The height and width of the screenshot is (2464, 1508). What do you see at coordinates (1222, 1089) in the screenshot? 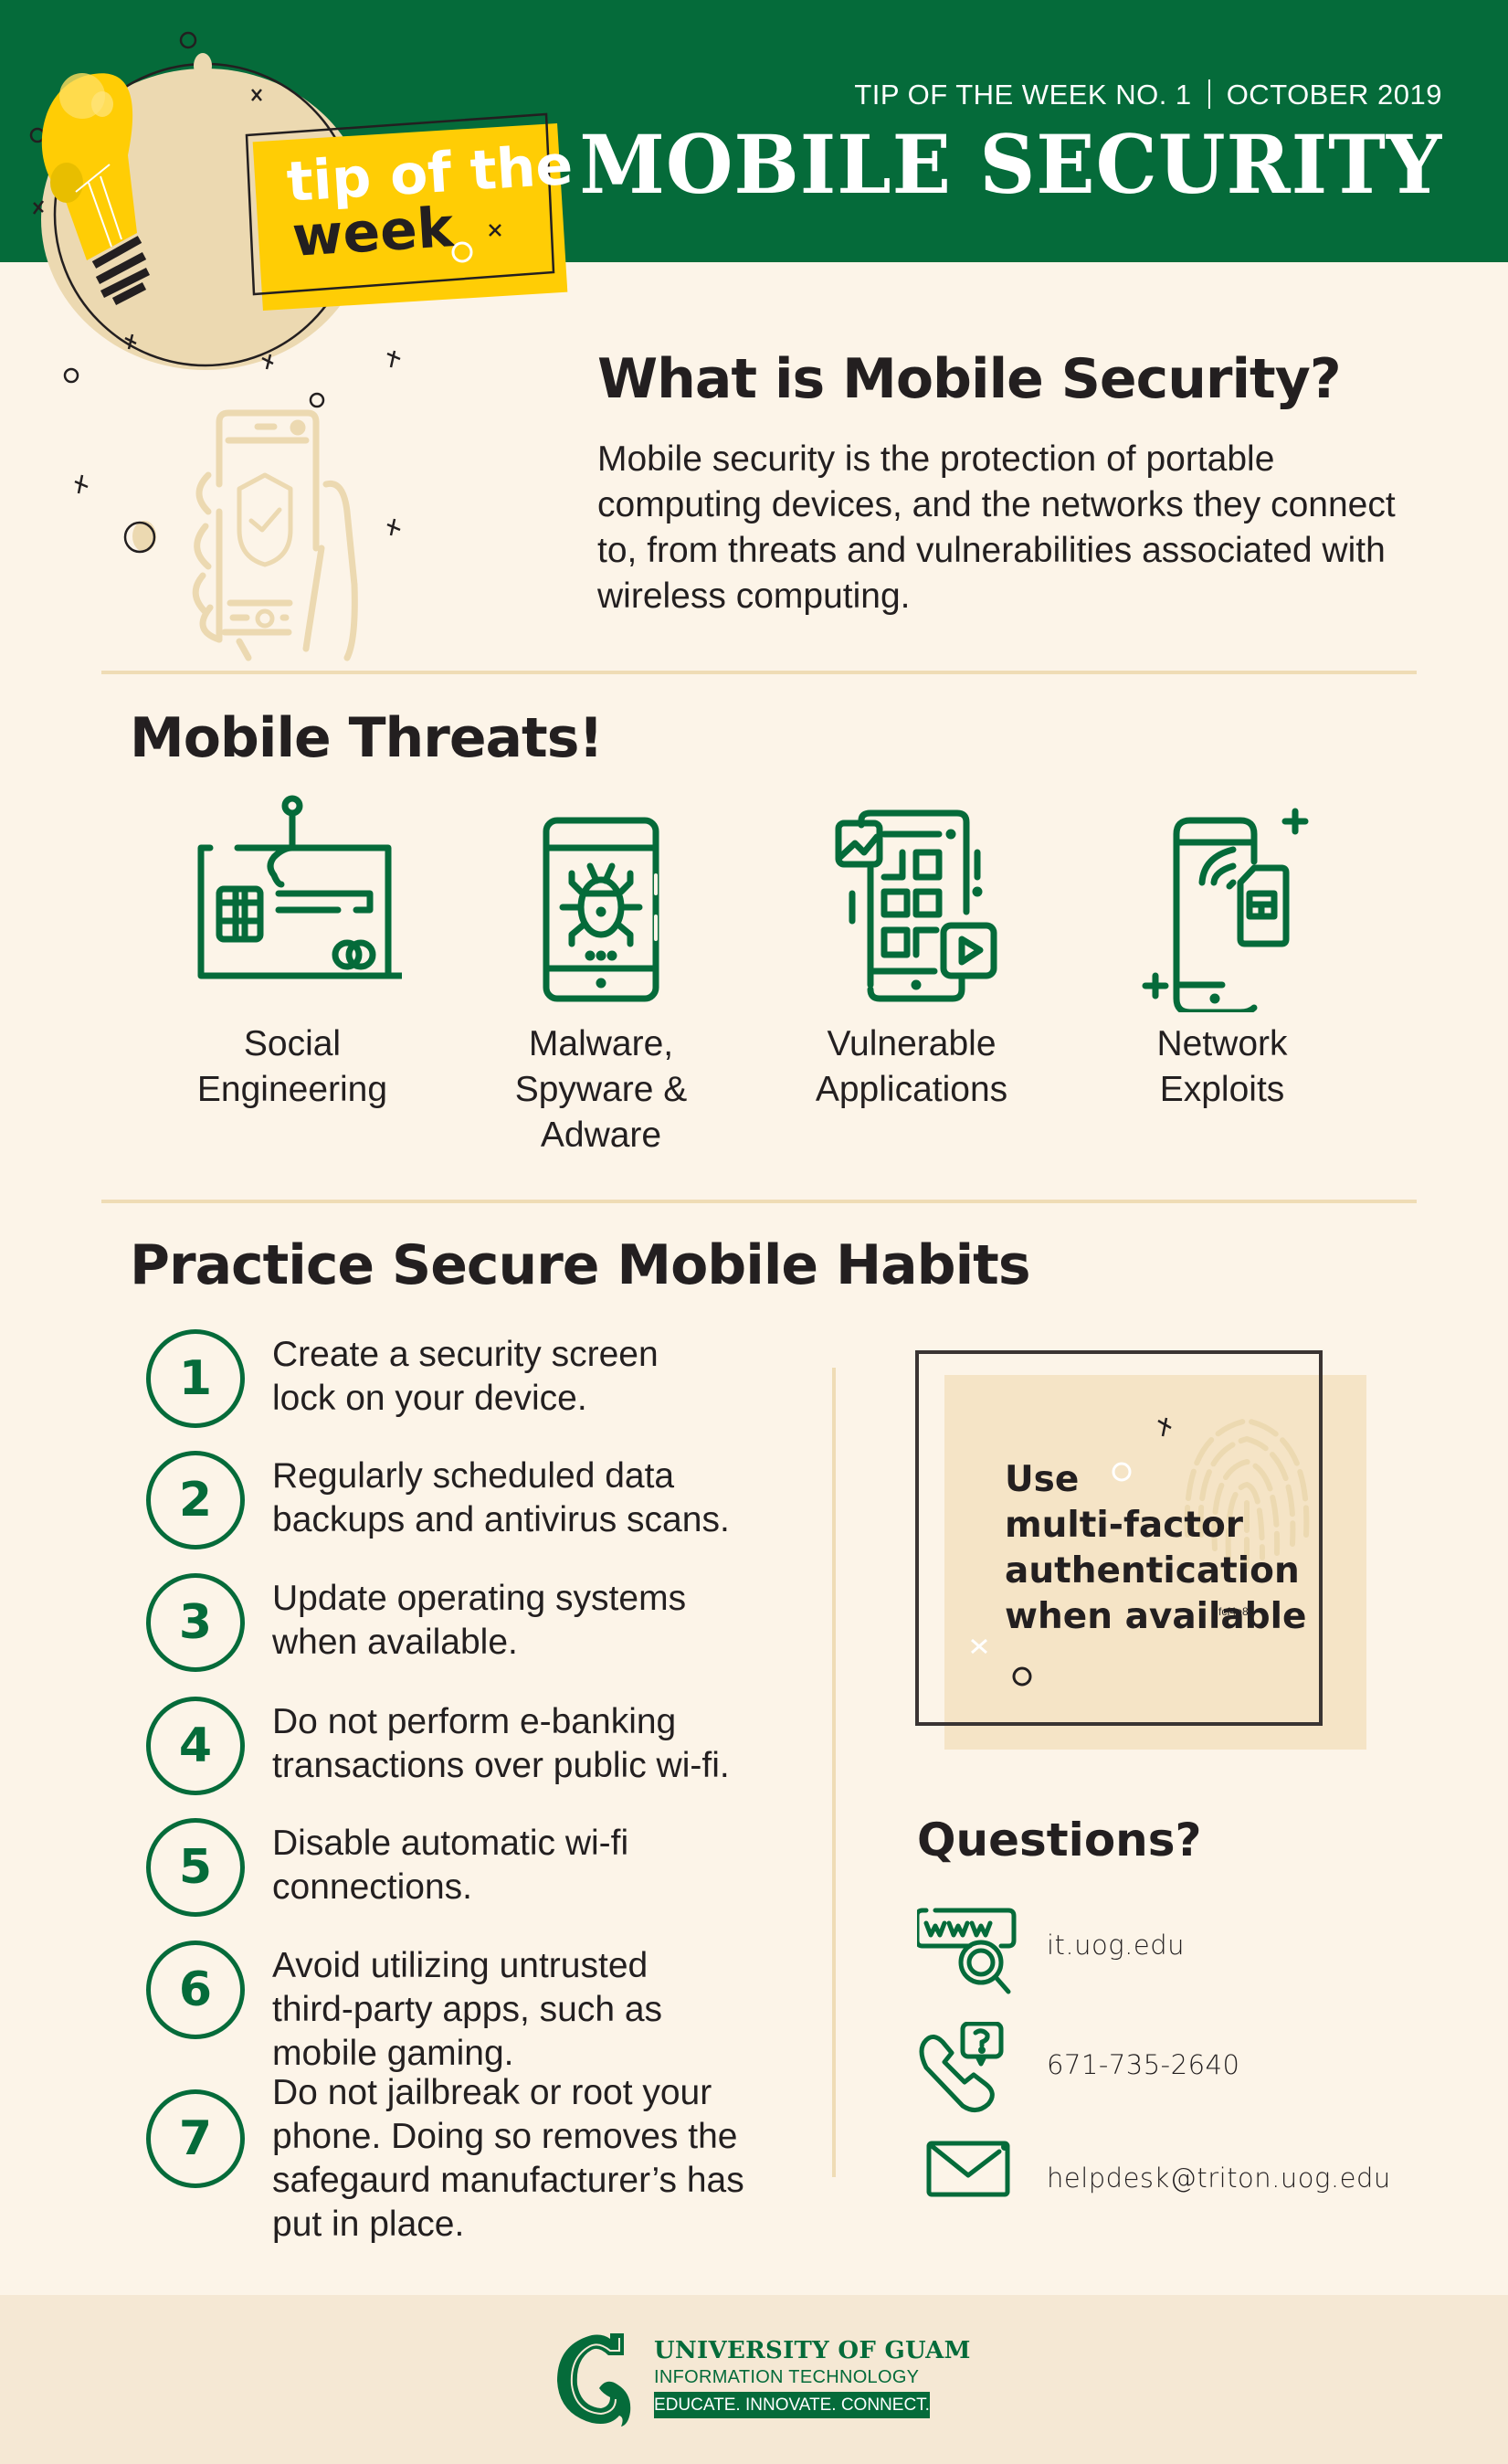
I see `threat-label: Exploits` at bounding box center [1222, 1089].